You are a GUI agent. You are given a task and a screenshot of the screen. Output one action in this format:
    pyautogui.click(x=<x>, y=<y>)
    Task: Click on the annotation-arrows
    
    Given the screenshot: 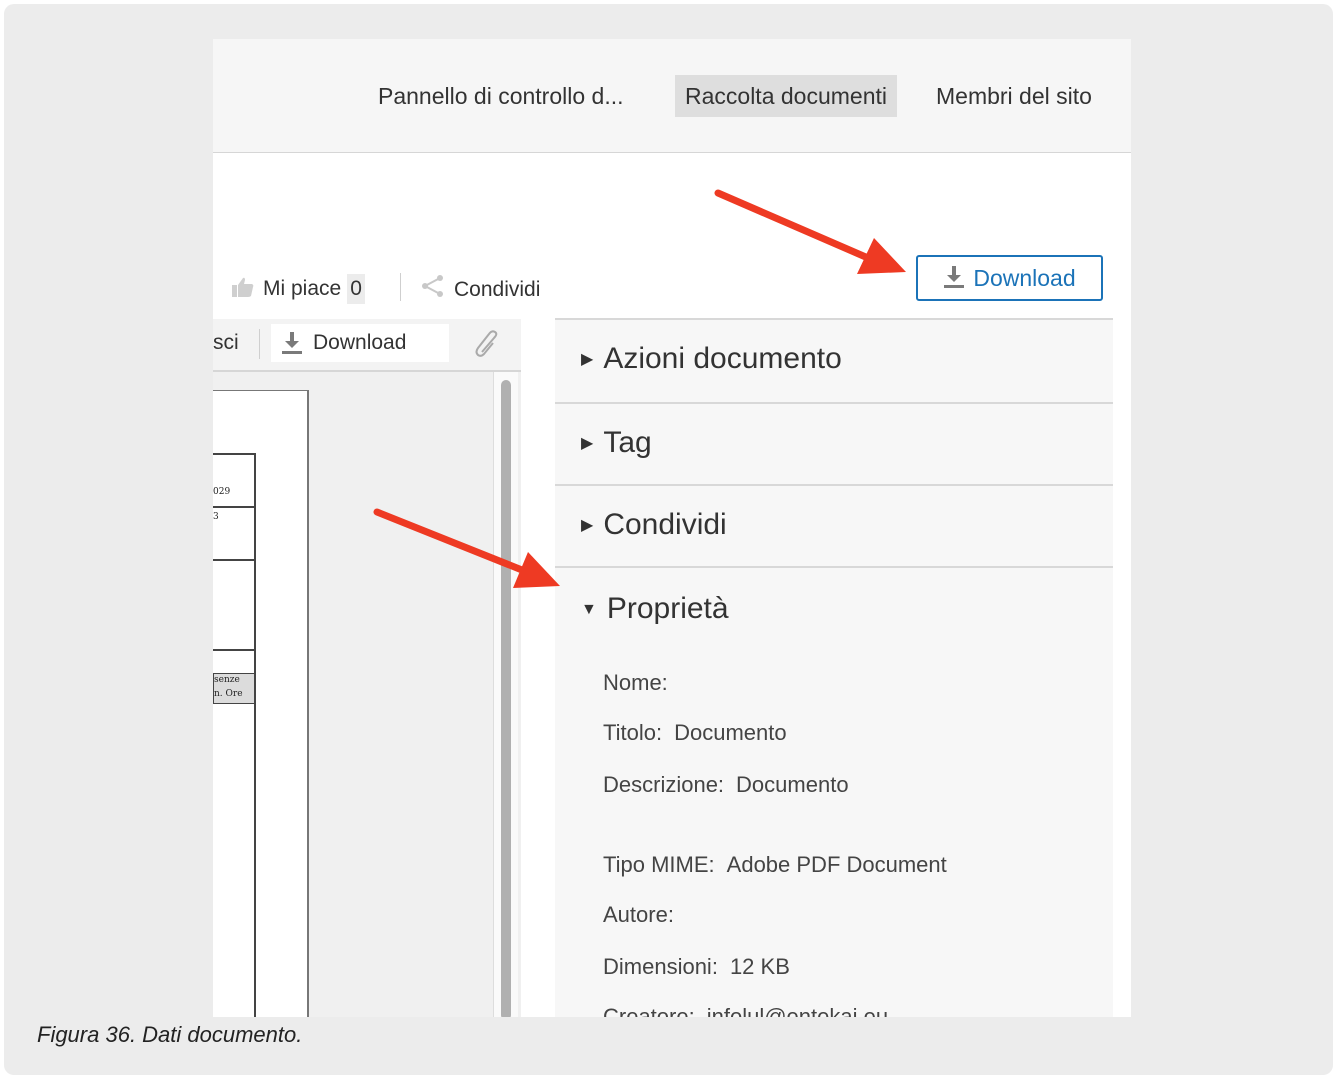 What is the action you would take?
    pyautogui.click(x=639, y=388)
    